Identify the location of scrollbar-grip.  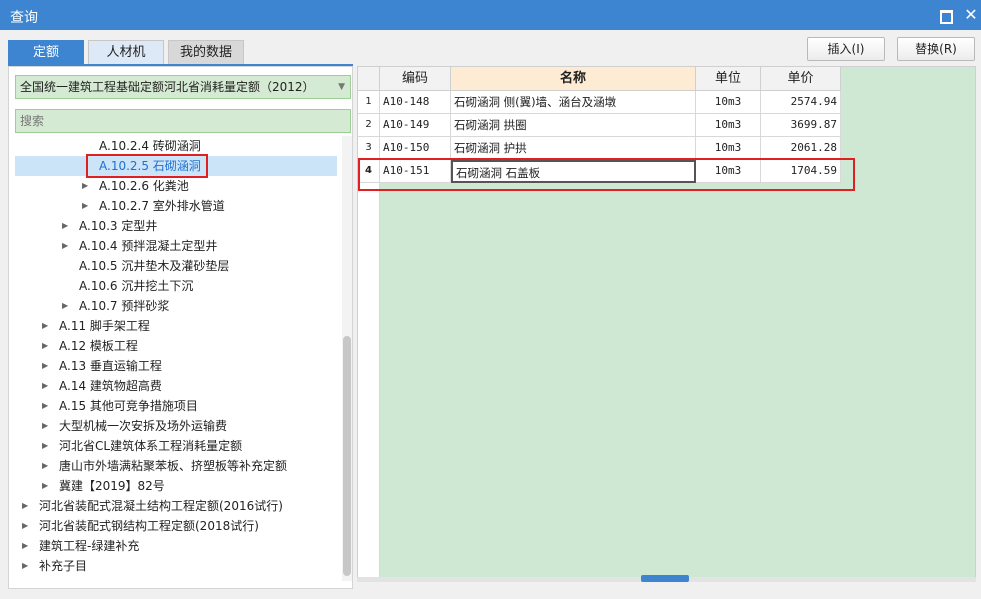
(665, 578).